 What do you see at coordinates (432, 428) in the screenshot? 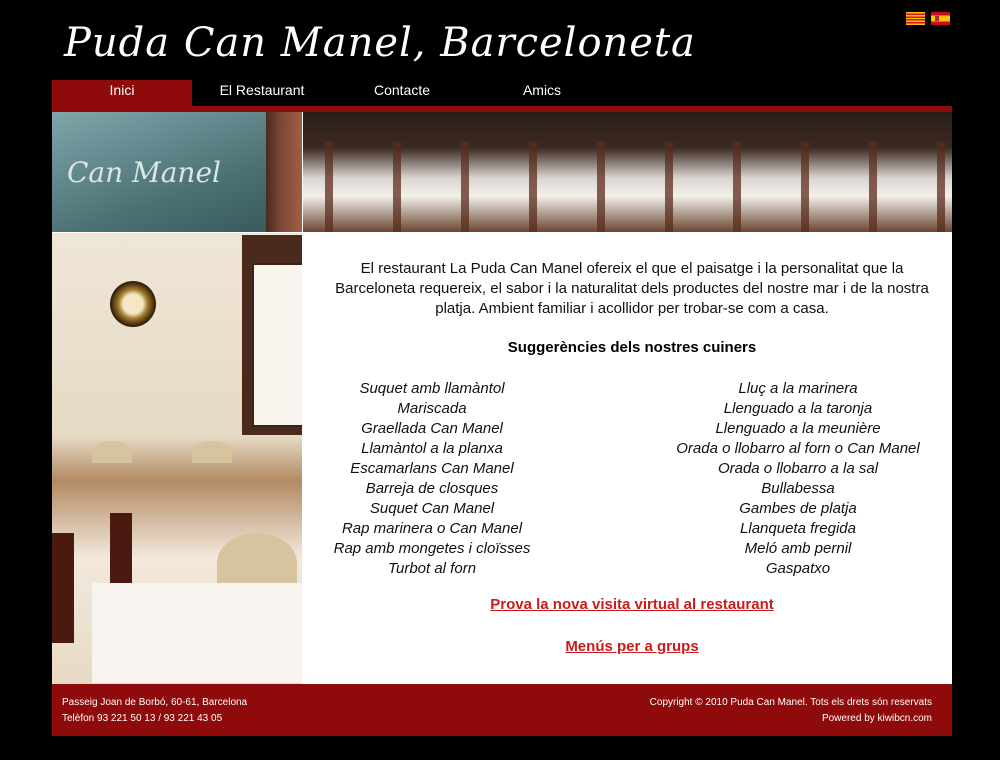
I see `dish-item: Graellada Can Manel` at bounding box center [432, 428].